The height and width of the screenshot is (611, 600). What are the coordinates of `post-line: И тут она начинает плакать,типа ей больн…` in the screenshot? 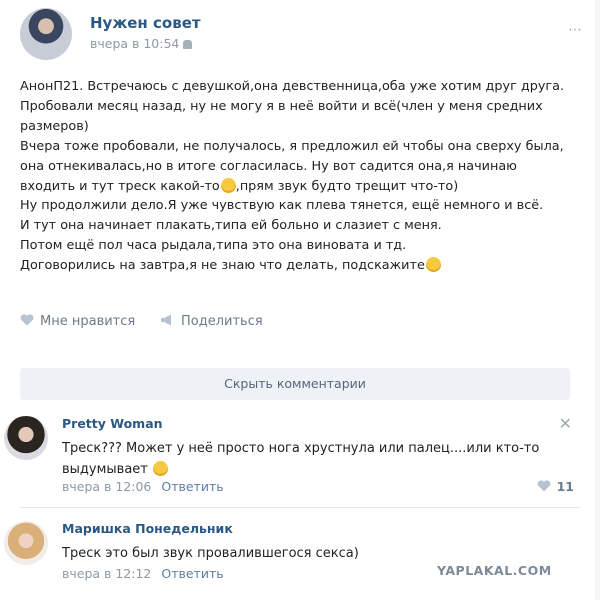 It's located at (231, 226).